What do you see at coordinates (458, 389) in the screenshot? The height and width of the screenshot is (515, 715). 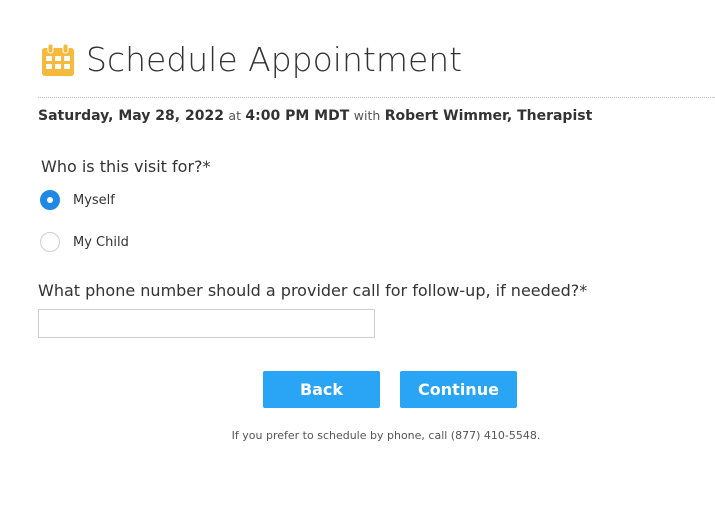 I see `continue-button: Continue` at bounding box center [458, 389].